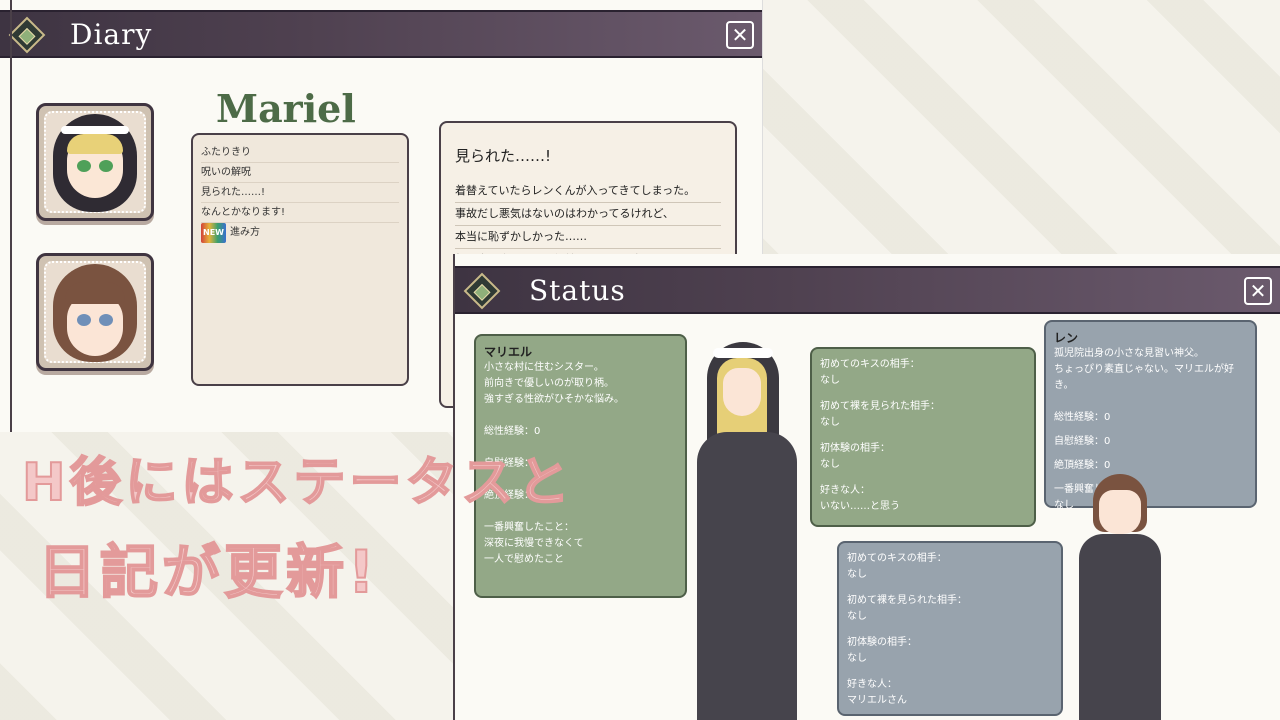 The height and width of the screenshot is (720, 1280). Describe the element at coordinates (503, 156) in the screenshot. I see `entry-title: 見られた……!` at that location.